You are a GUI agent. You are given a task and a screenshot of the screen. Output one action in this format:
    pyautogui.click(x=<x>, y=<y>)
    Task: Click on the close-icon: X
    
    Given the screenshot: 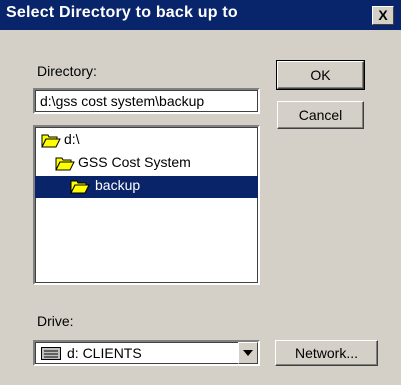 What is the action you would take?
    pyautogui.click(x=383, y=15)
    